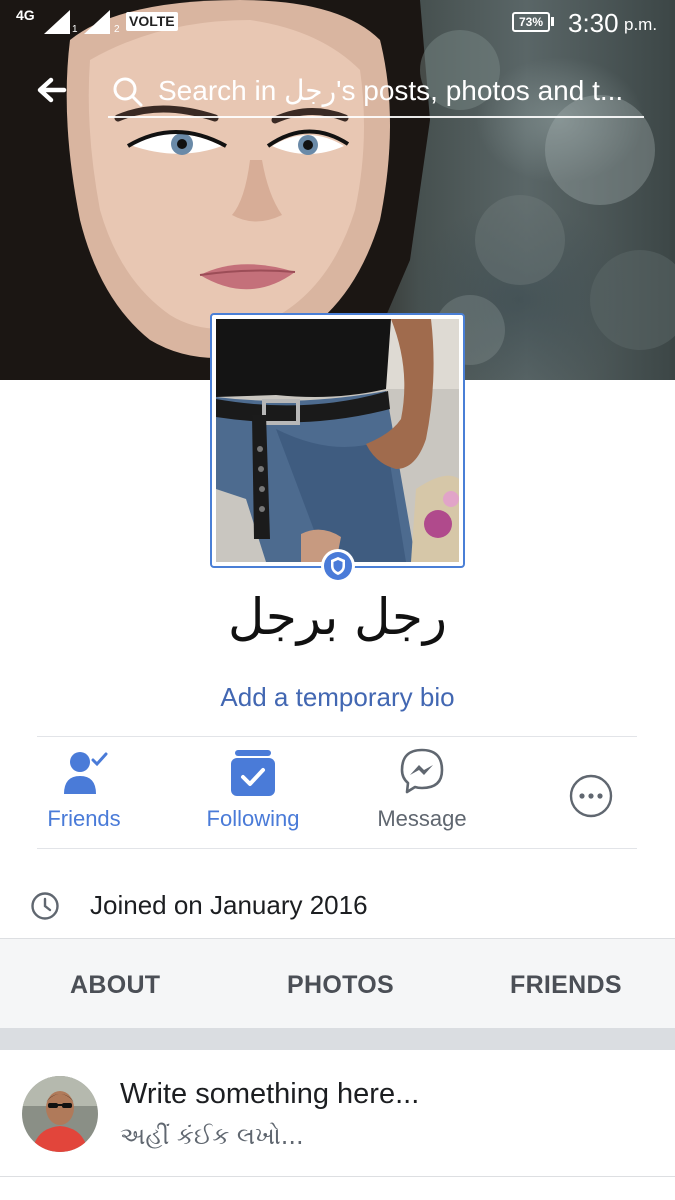  Describe the element at coordinates (253, 773) in the screenshot. I see `following-feed-icon` at that location.